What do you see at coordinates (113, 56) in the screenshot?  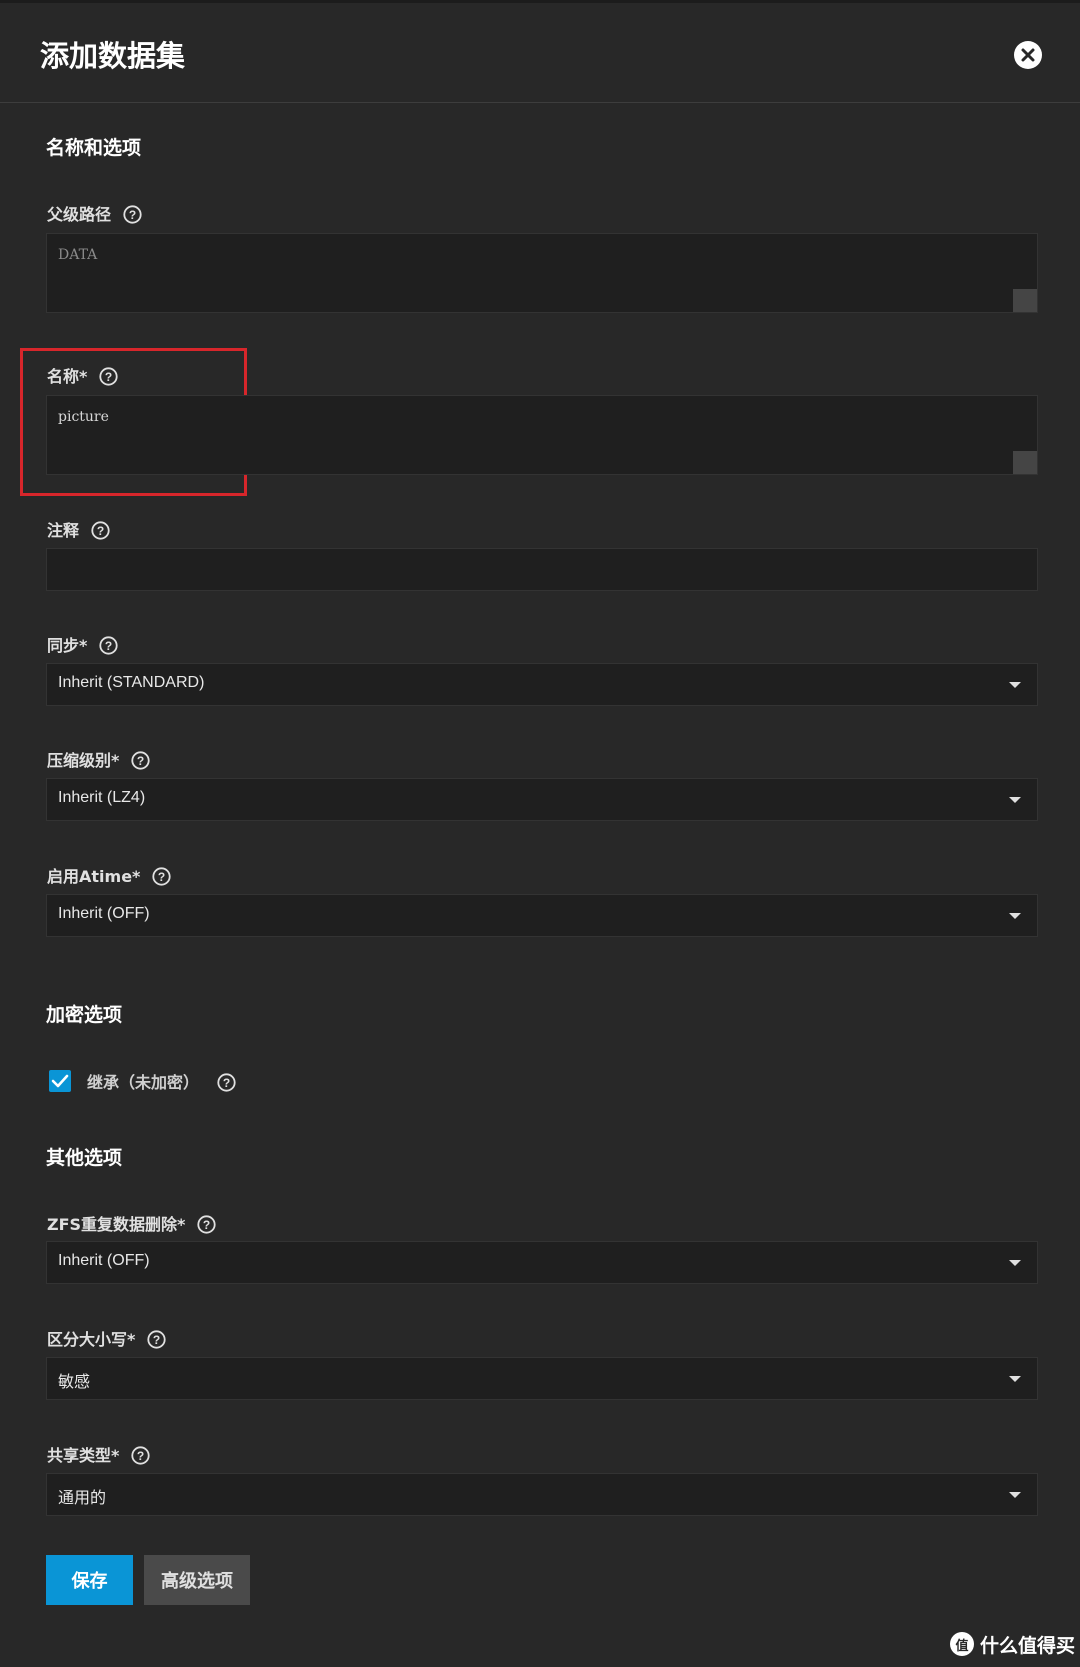 I see `dialog-title: 添加数据集` at bounding box center [113, 56].